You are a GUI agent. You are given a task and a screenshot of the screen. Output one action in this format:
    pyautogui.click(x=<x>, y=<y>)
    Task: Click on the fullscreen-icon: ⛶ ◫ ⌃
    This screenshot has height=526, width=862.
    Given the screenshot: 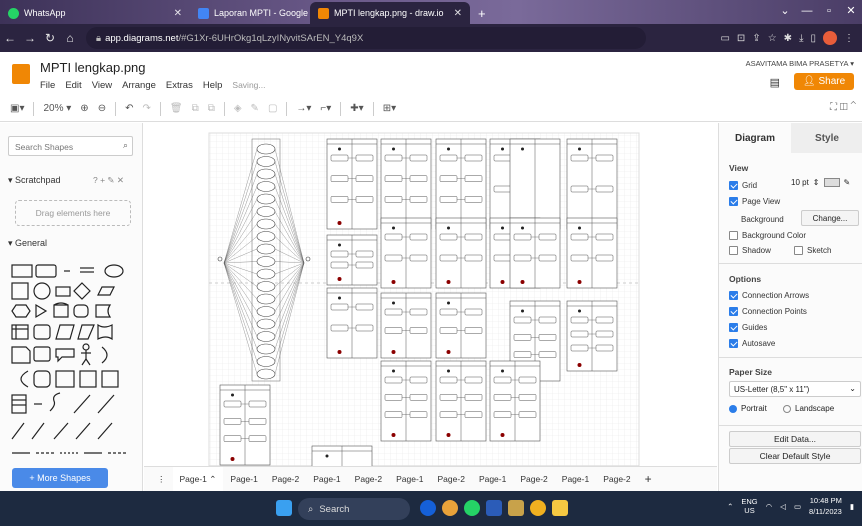 What is the action you would take?
    pyautogui.click(x=843, y=107)
    